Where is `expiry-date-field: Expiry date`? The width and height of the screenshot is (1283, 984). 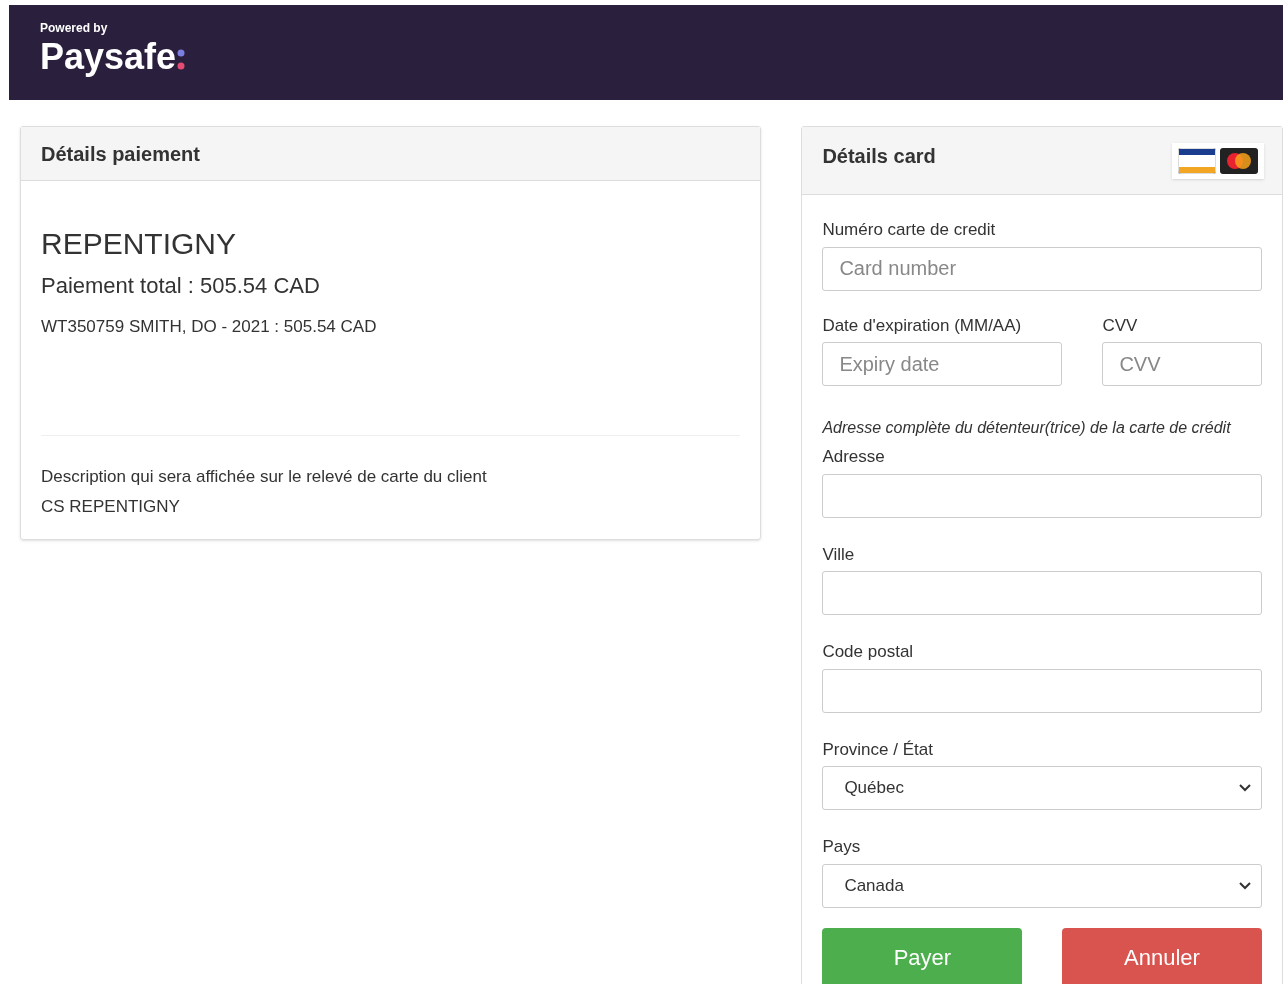 expiry-date-field: Expiry date is located at coordinates (942, 364).